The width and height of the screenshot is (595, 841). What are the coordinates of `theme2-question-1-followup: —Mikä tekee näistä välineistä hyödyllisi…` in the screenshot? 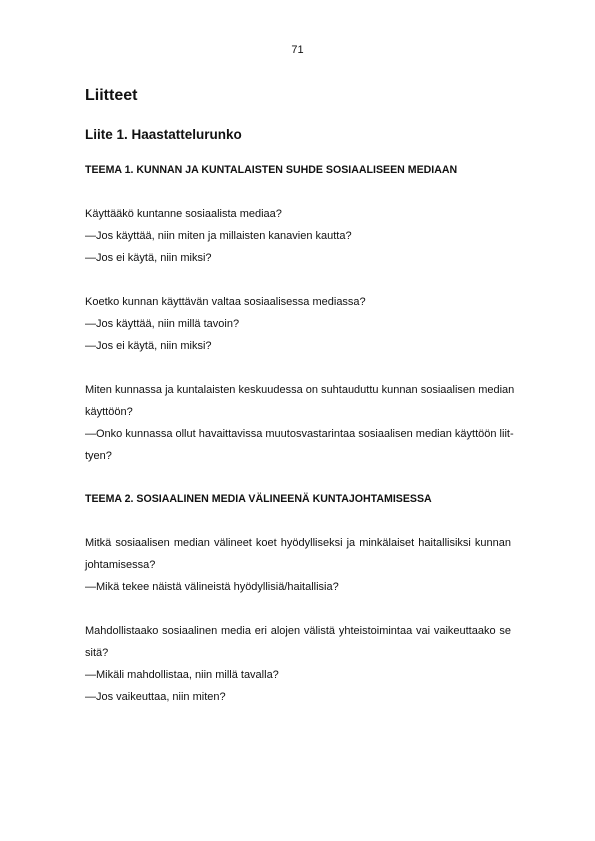 It's located at (212, 587).